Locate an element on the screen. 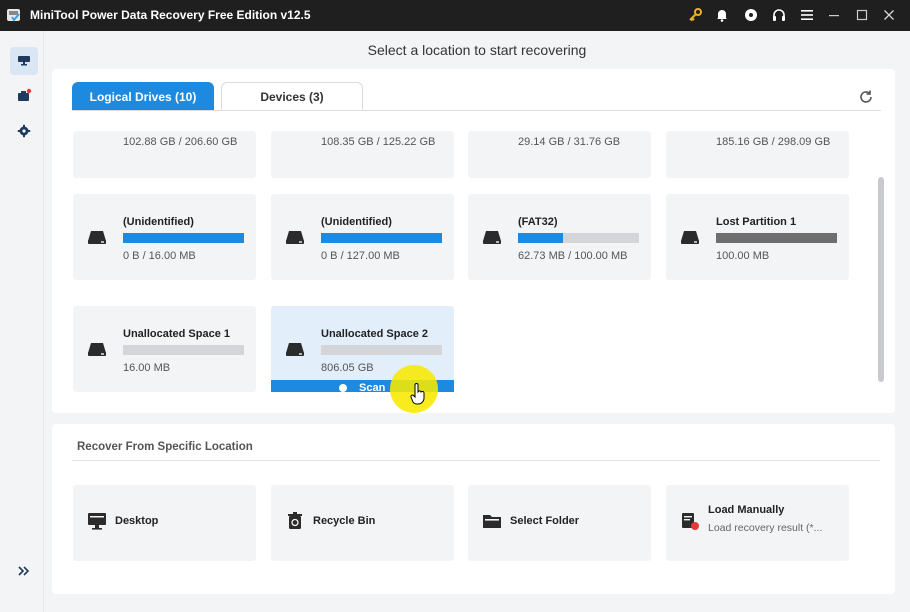 The width and height of the screenshot is (910, 612). drive-card: (FAT32) 62.73 MB / 100.00 MB is located at coordinates (559, 237).